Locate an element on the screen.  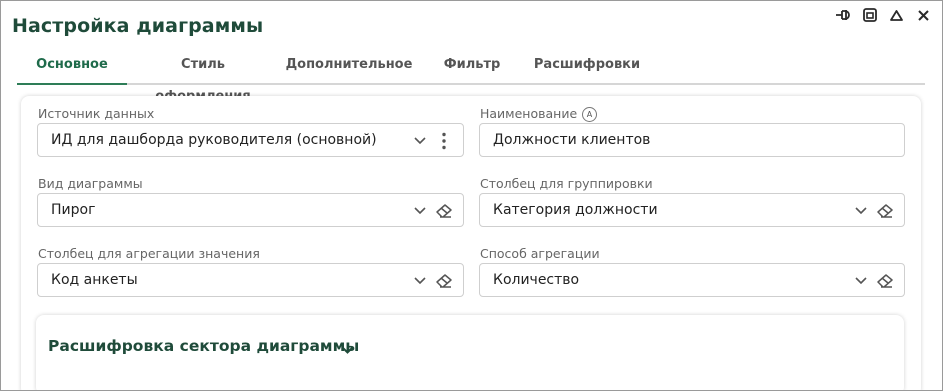
group-column-value: Категория должности is located at coordinates (575, 210).